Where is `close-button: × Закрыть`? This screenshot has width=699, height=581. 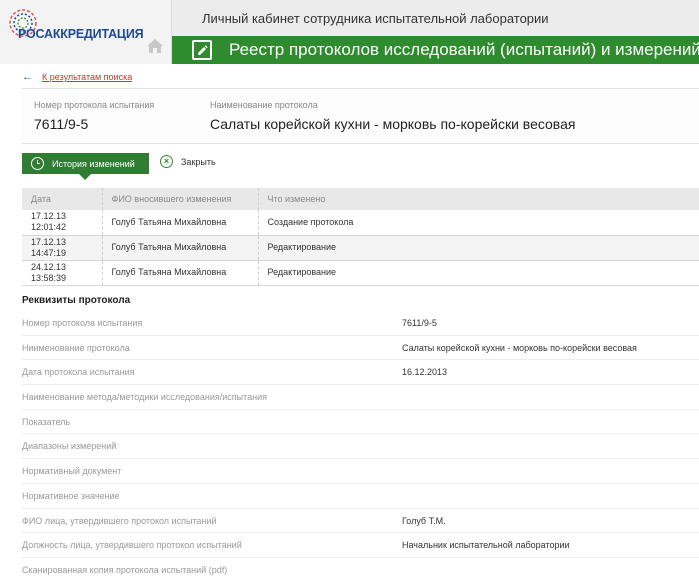 close-button: × Закрыть is located at coordinates (188, 161).